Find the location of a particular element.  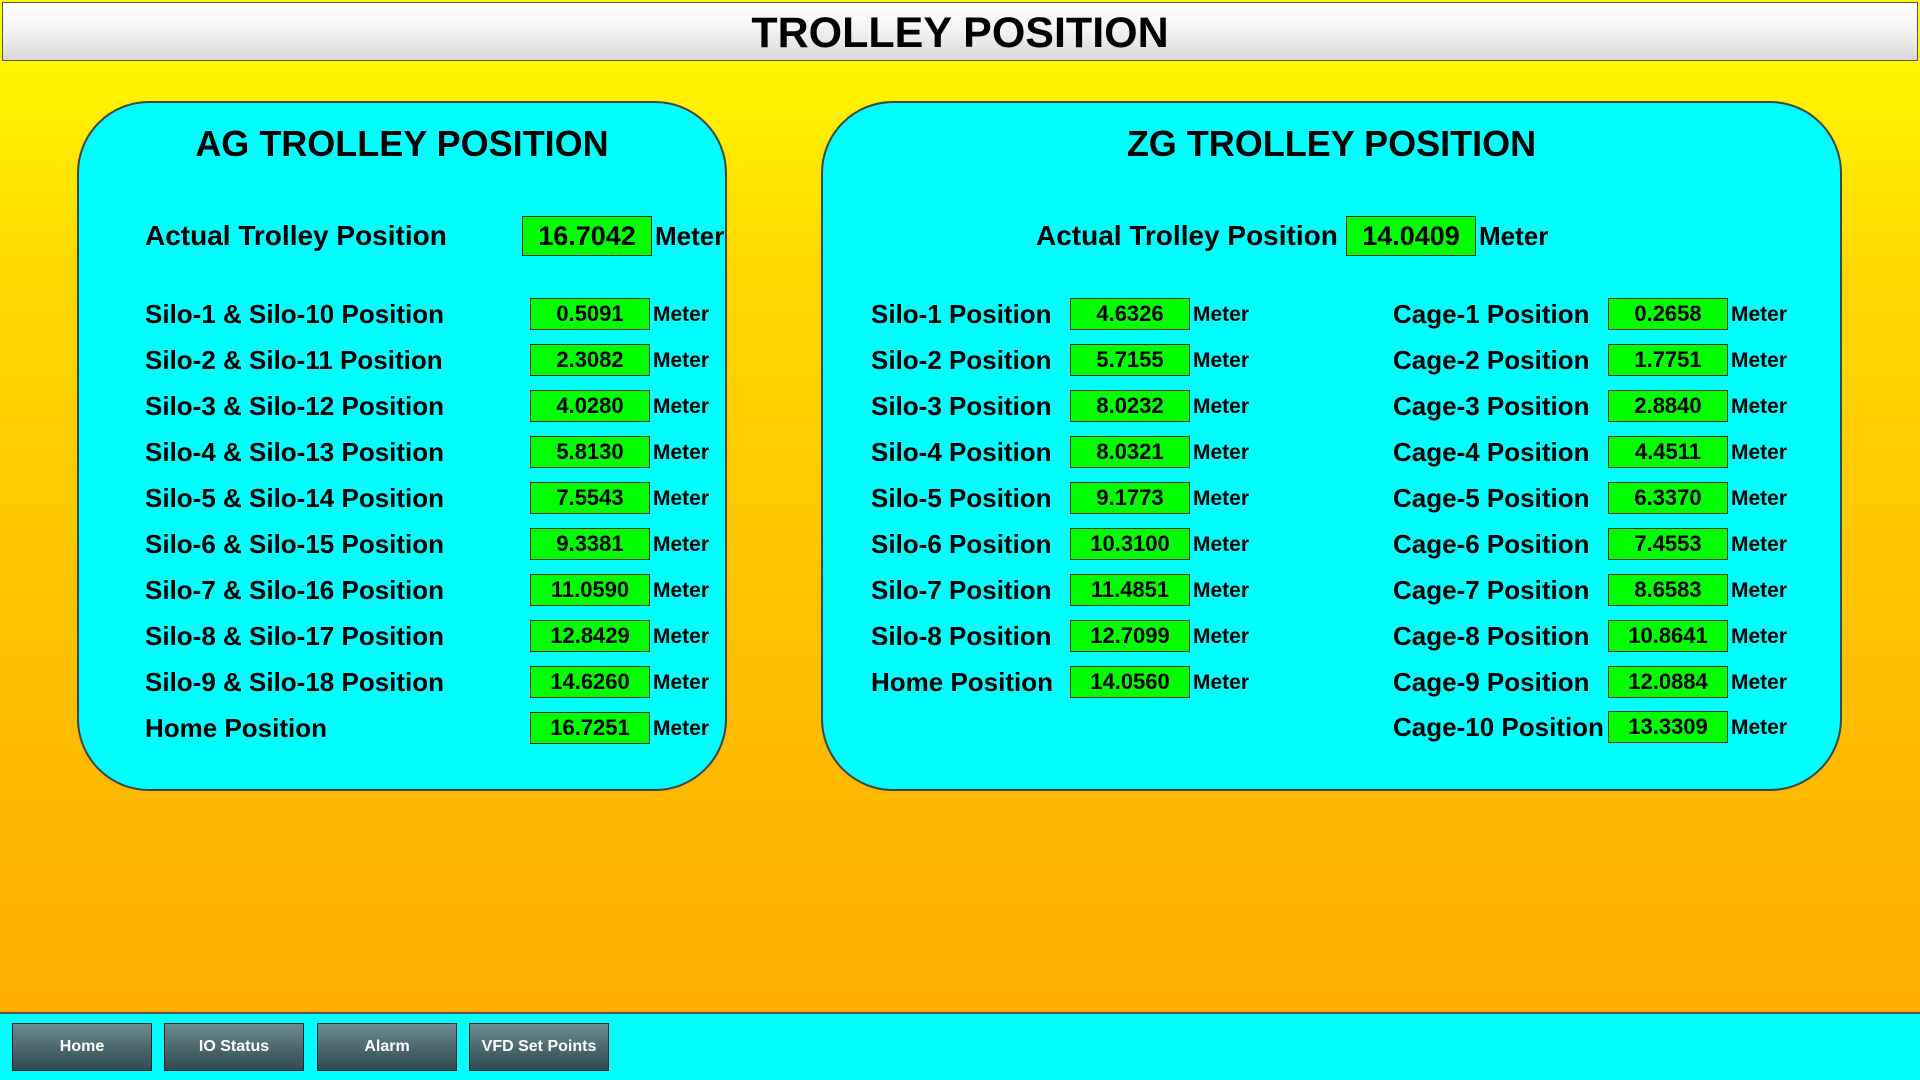

zg-cage-value: 13.3309 is located at coordinates (1668, 727).